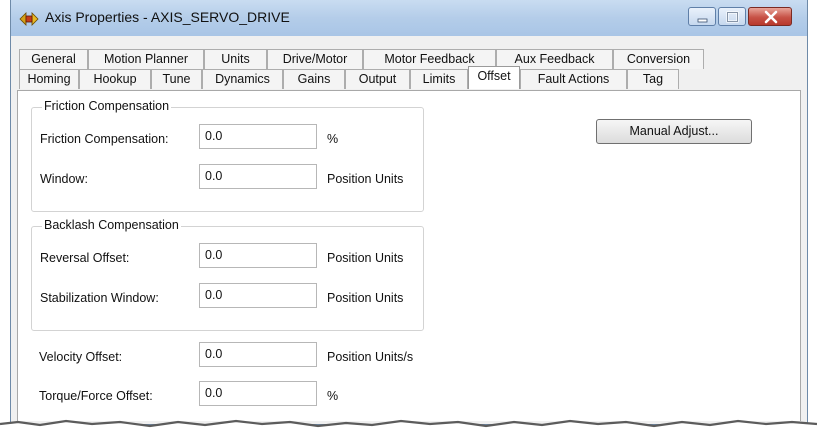 The image size is (817, 440). What do you see at coordinates (235, 59) in the screenshot?
I see `tab-units: Units` at bounding box center [235, 59].